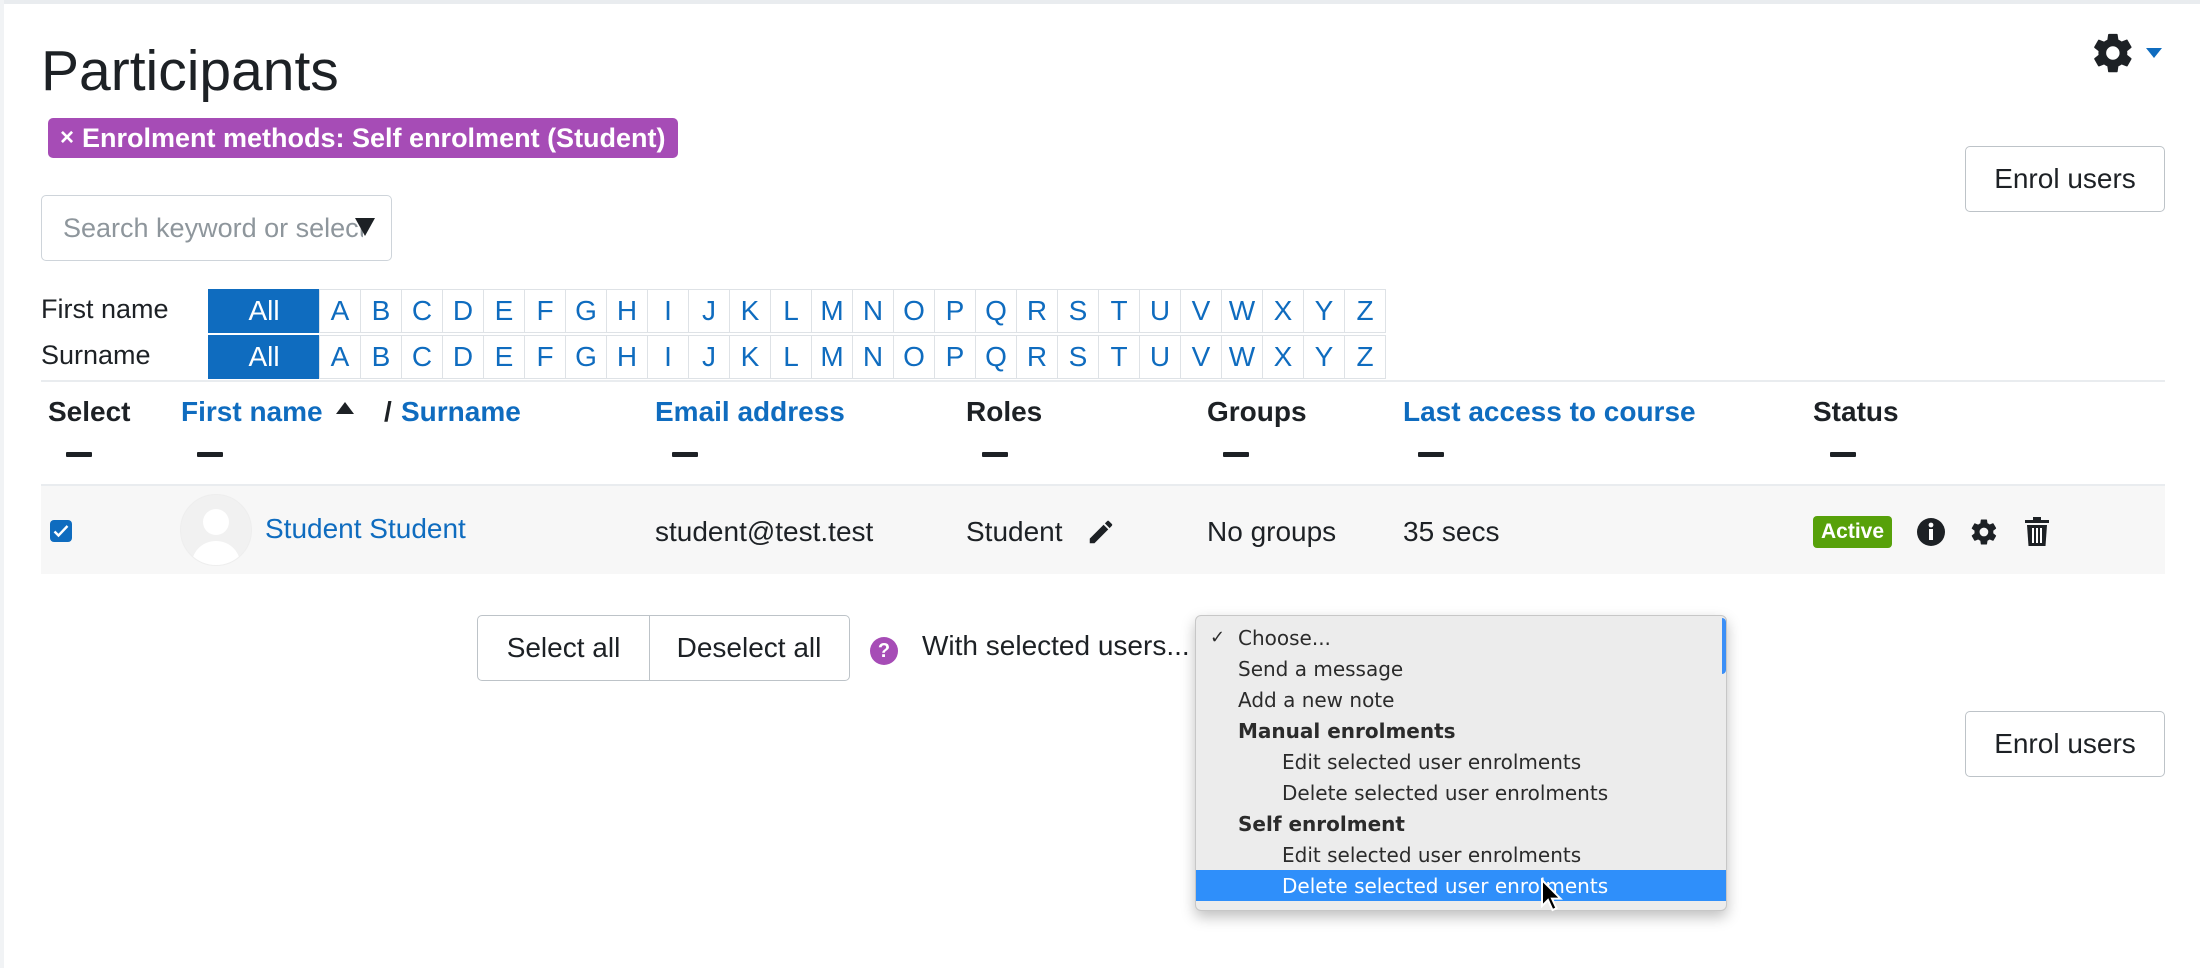 The width and height of the screenshot is (2200, 968). Describe the element at coordinates (1431, 454) in the screenshot. I see `collapse-last-access-column` at that location.